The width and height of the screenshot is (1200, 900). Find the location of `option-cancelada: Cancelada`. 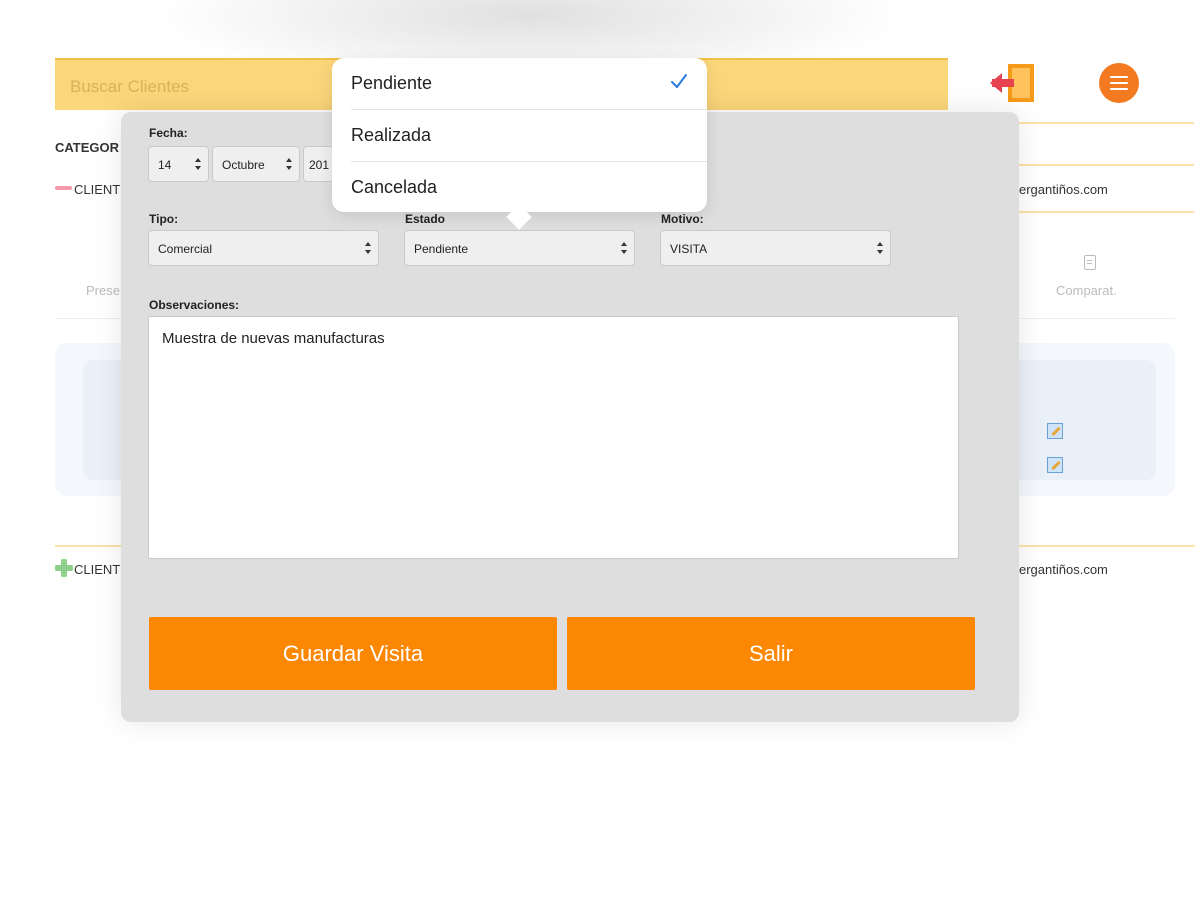

option-cancelada: Cancelada is located at coordinates (519, 187).